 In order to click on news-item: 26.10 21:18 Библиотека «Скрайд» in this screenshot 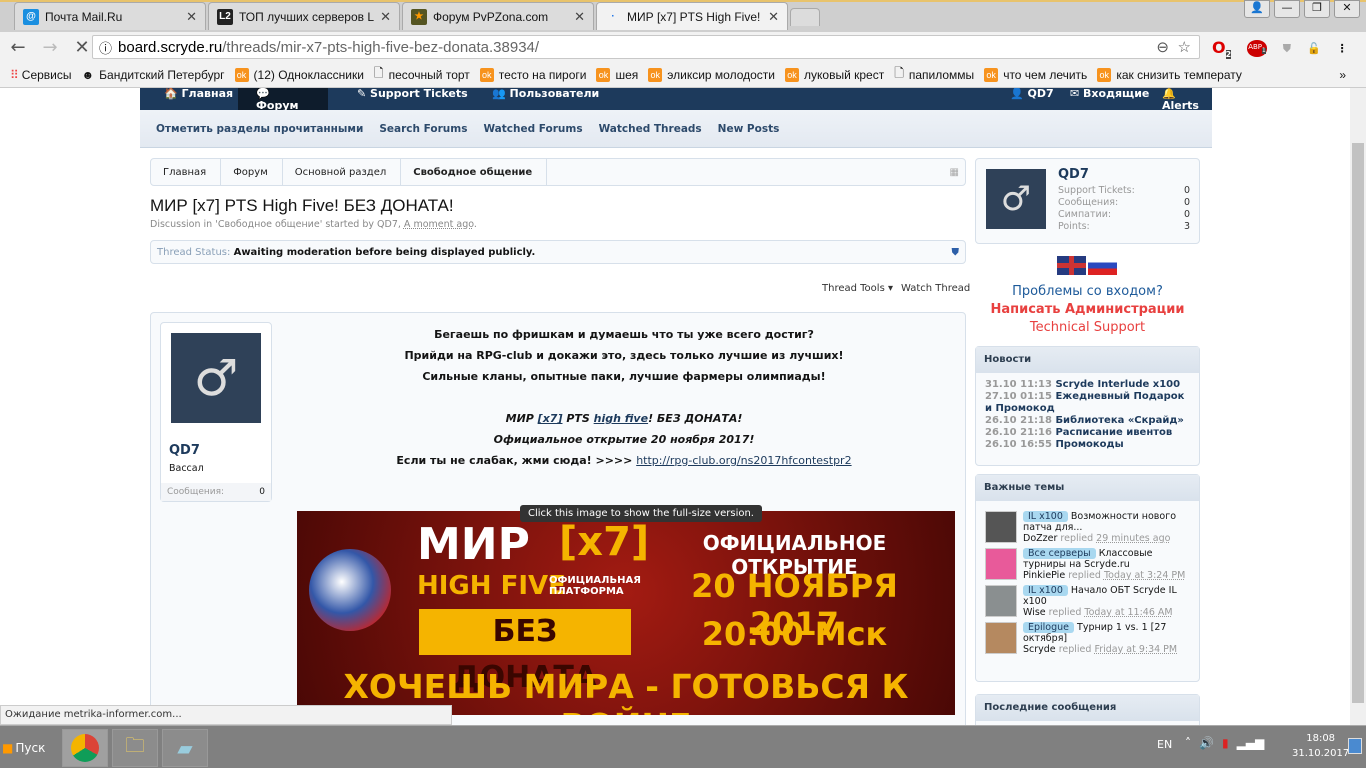, I will do `click(1087, 421)`.